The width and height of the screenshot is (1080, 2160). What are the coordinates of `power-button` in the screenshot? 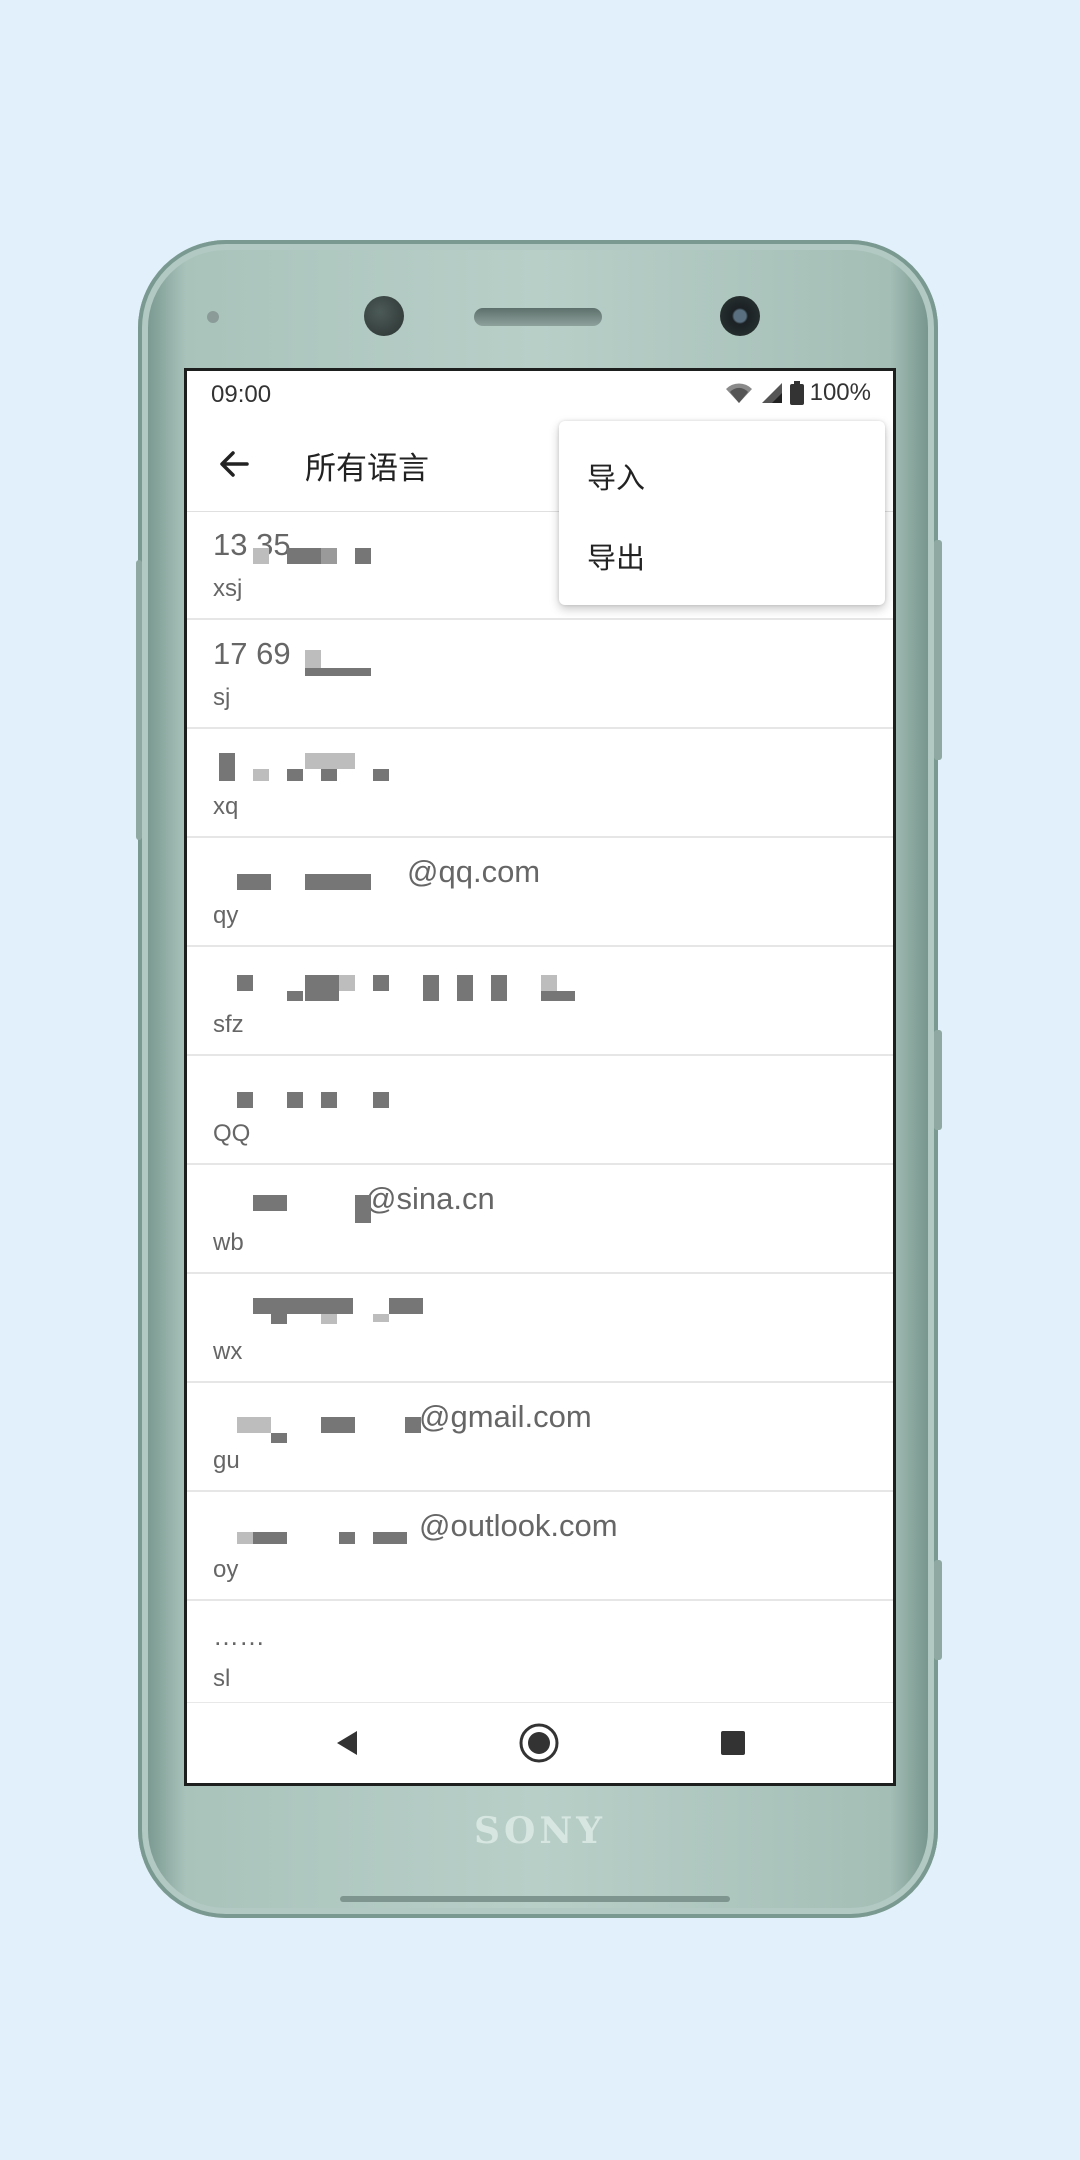 It's located at (938, 1080).